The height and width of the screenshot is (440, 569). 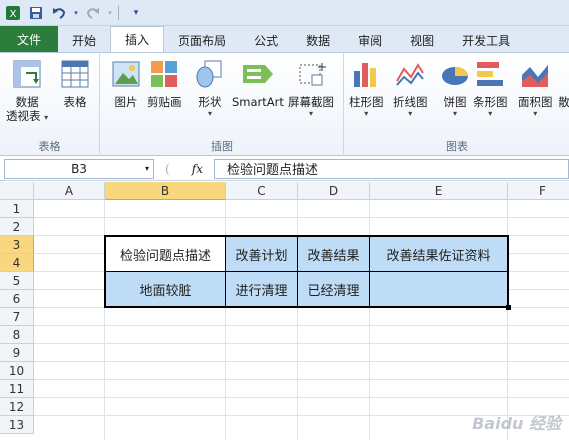 I want to click on row-header-4: 4, so click(x=17, y=263).